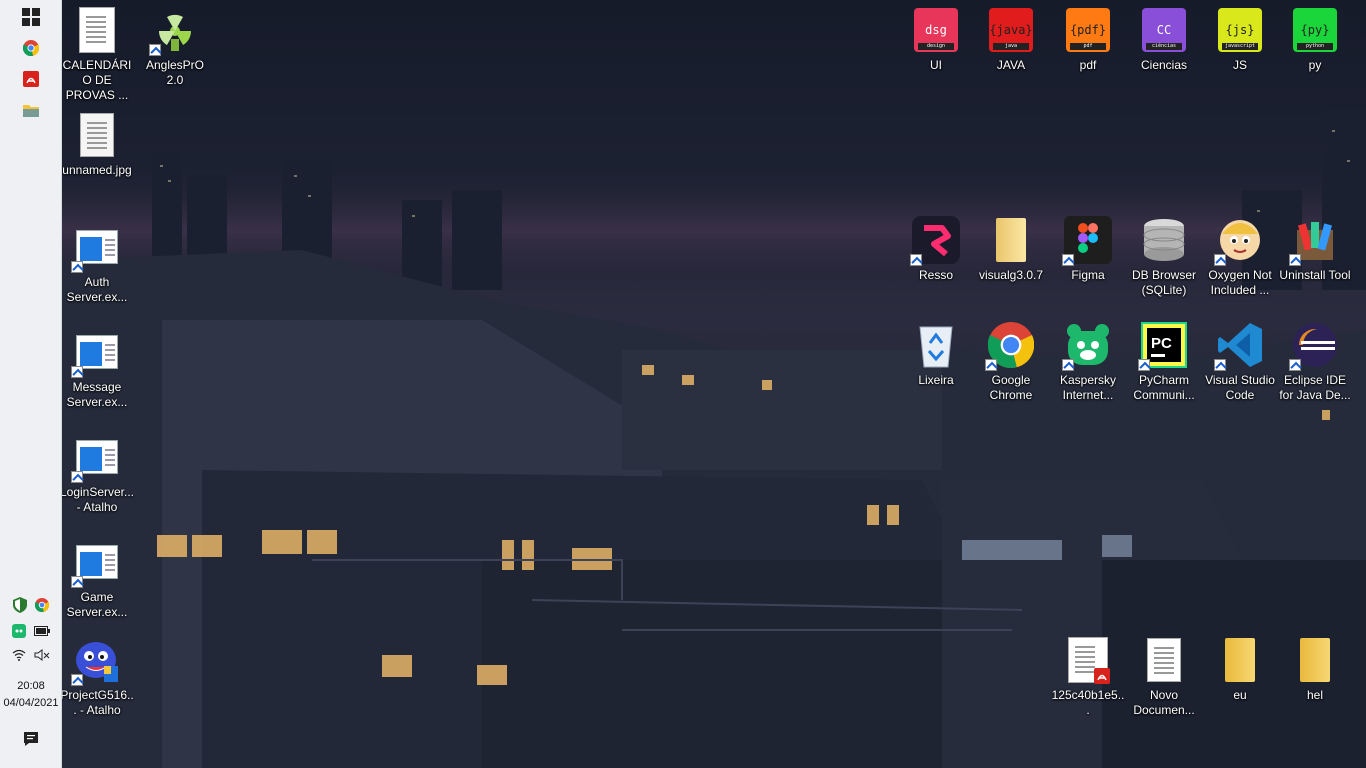 Image resolution: width=1366 pixels, height=768 pixels. I want to click on icon-label: ProjectG516... - Atalho, so click(98, 702).